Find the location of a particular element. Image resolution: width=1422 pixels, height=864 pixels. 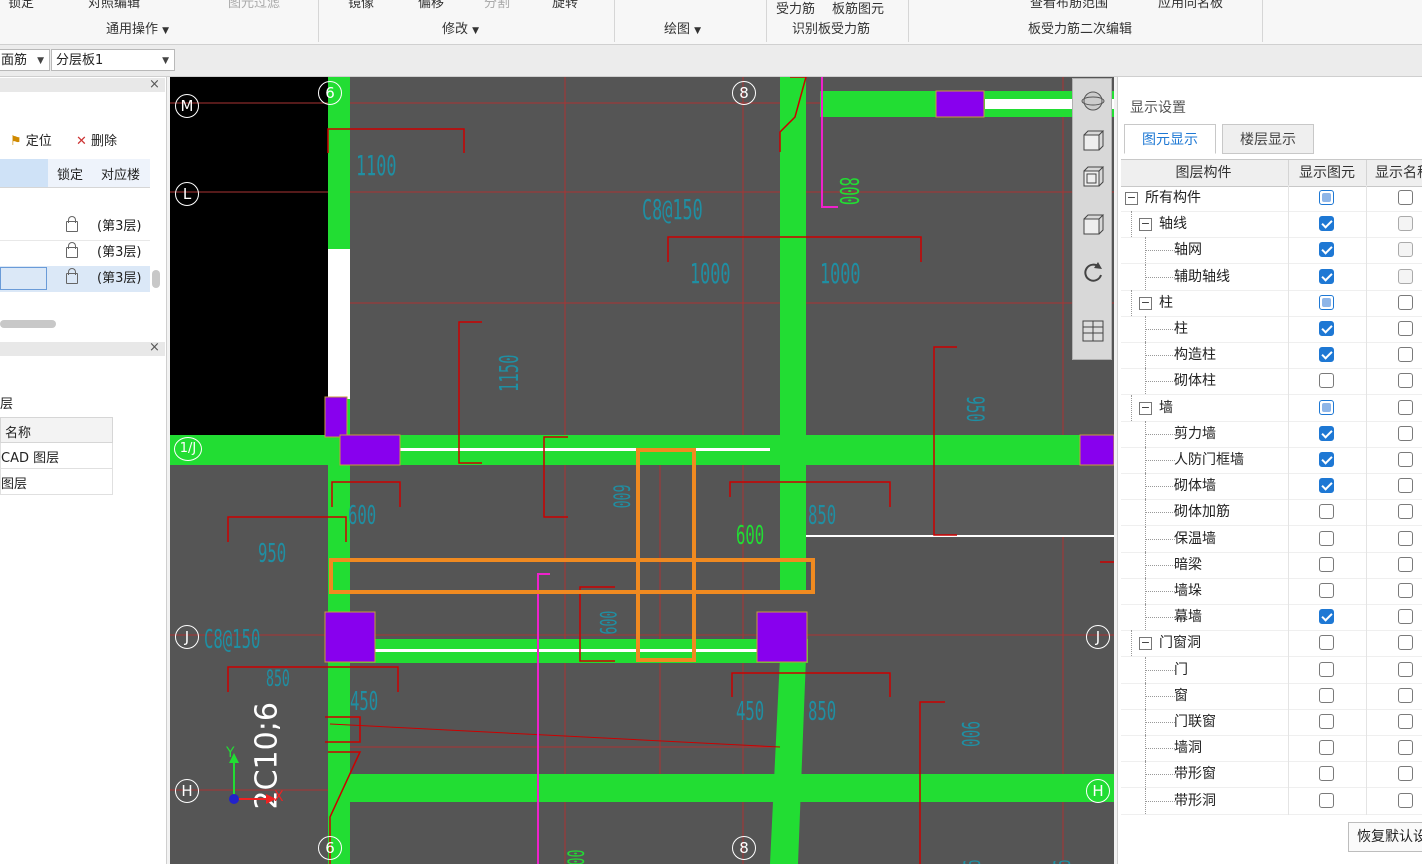

axis-label-h-left: H is located at coordinates (187, 791).